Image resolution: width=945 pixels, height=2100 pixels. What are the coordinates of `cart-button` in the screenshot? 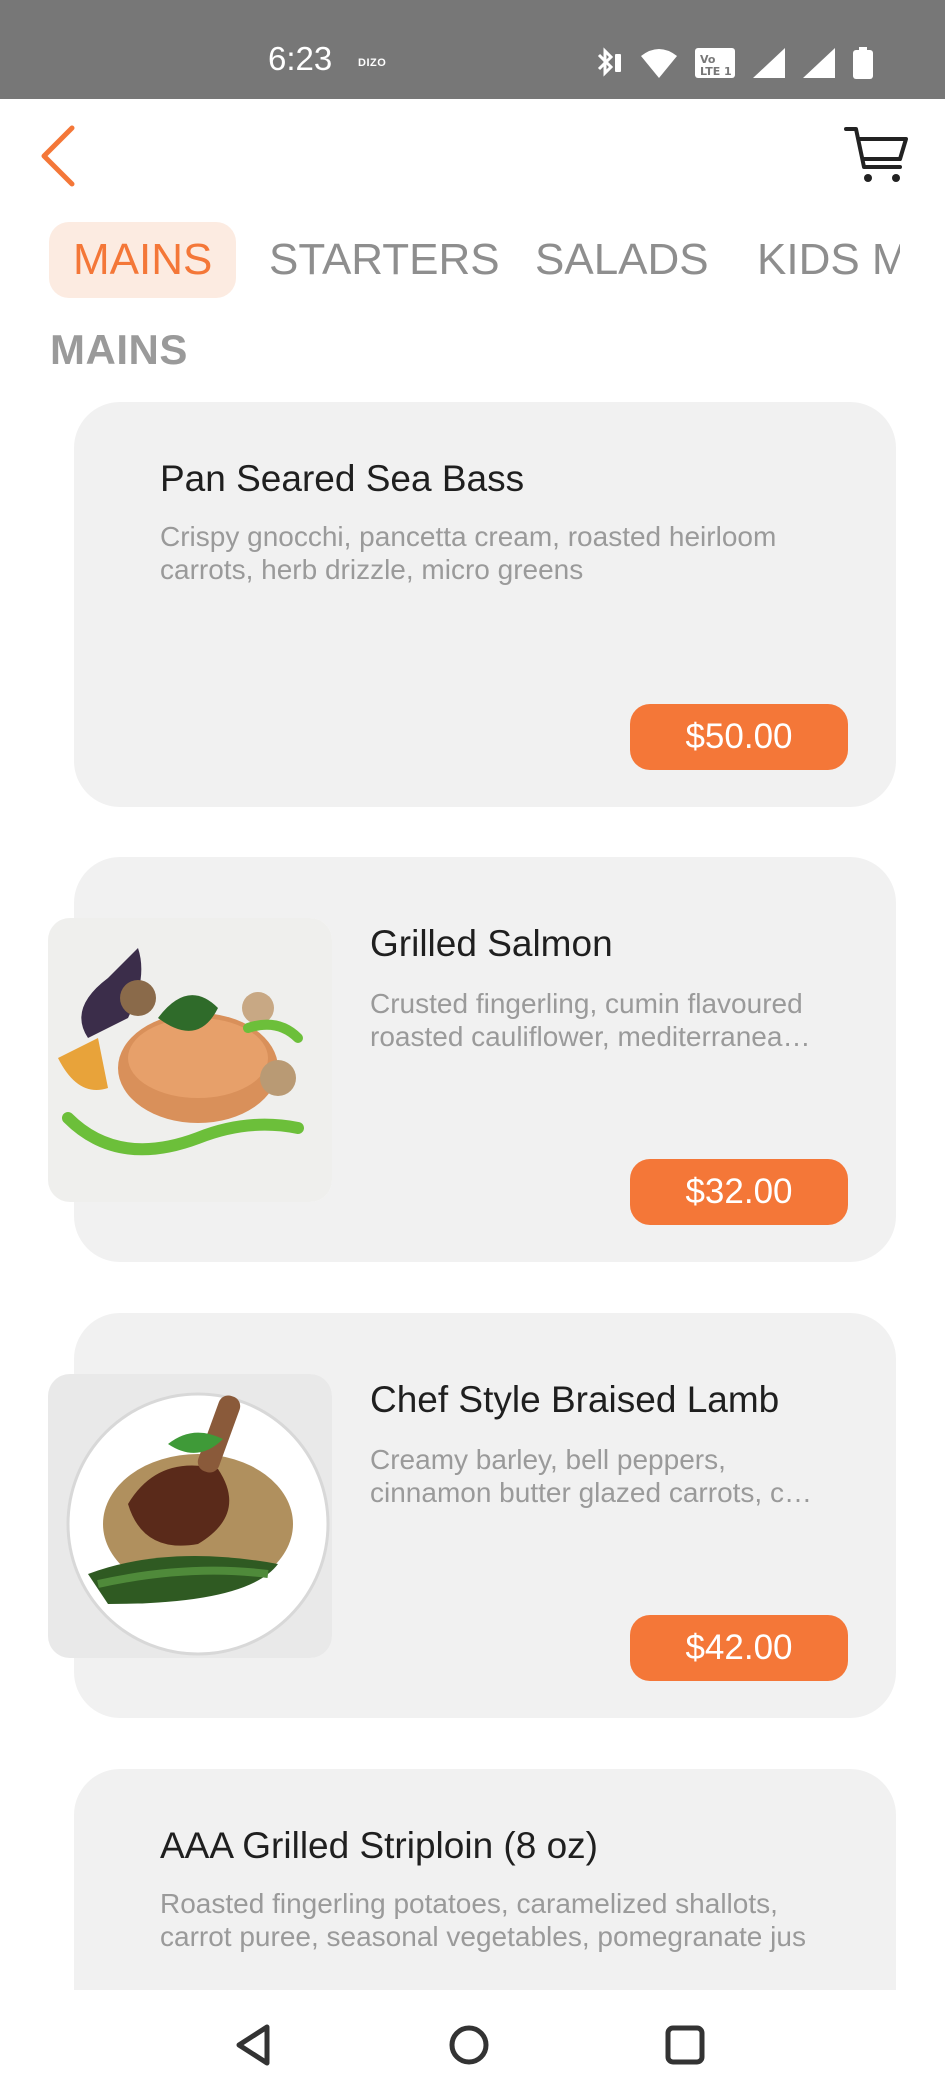 It's located at (877, 155).